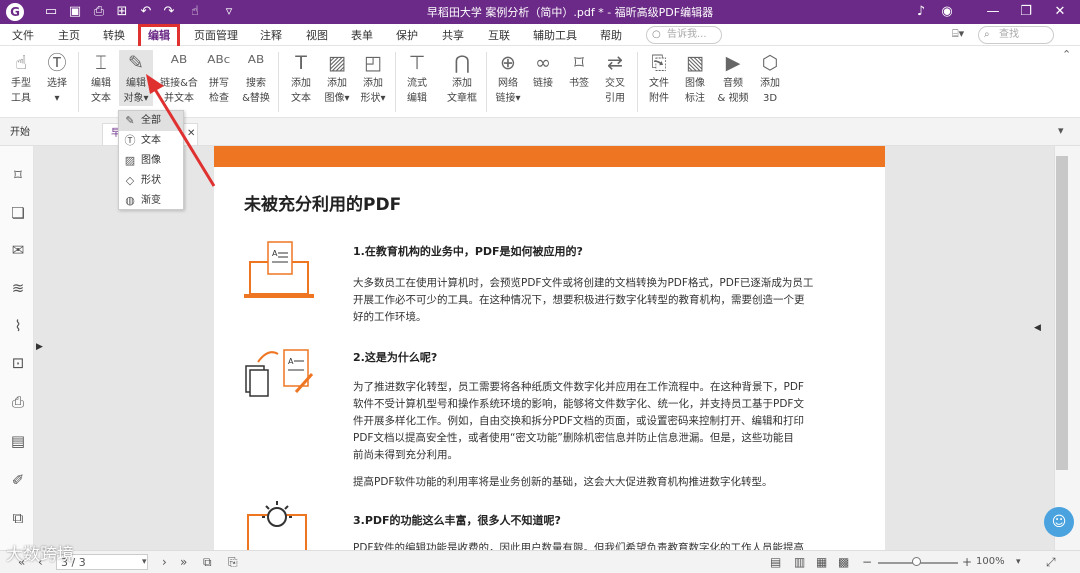 The height and width of the screenshot is (573, 1080). I want to click on vertical-scrollbar, so click(1067, 348).